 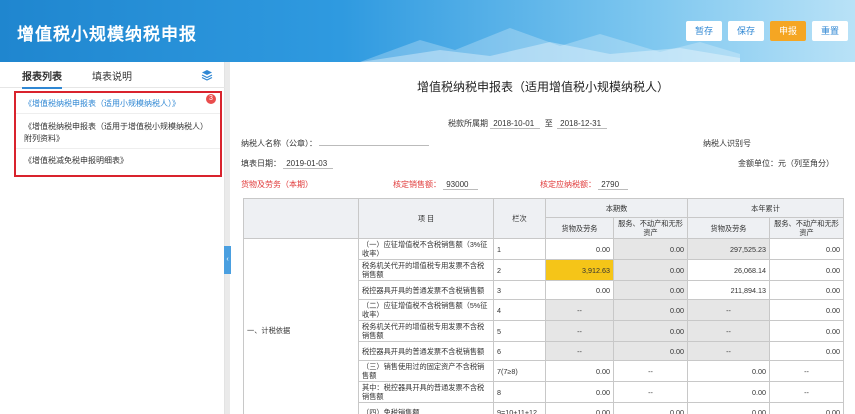 I want to click on approved-tax-field: 2790, so click(x=613, y=185).